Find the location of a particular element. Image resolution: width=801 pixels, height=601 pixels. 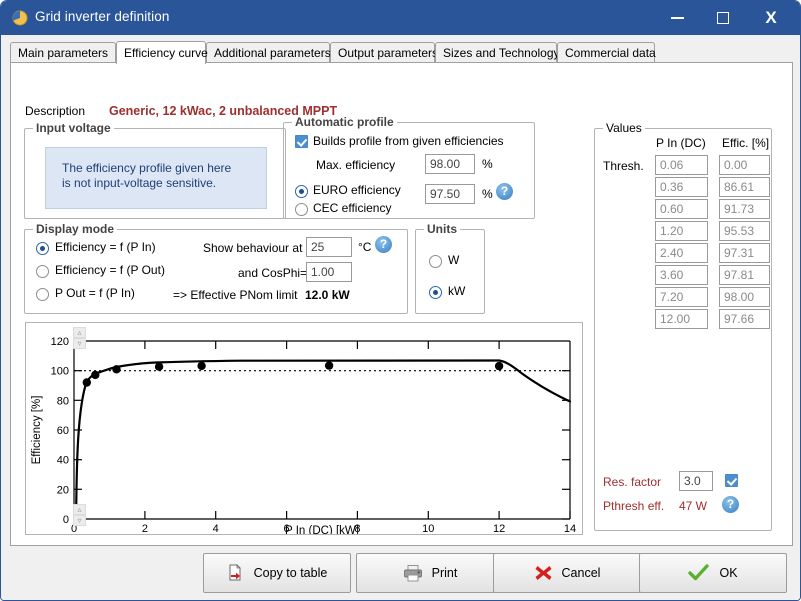

svg-text: 40 is located at coordinates (63, 461).